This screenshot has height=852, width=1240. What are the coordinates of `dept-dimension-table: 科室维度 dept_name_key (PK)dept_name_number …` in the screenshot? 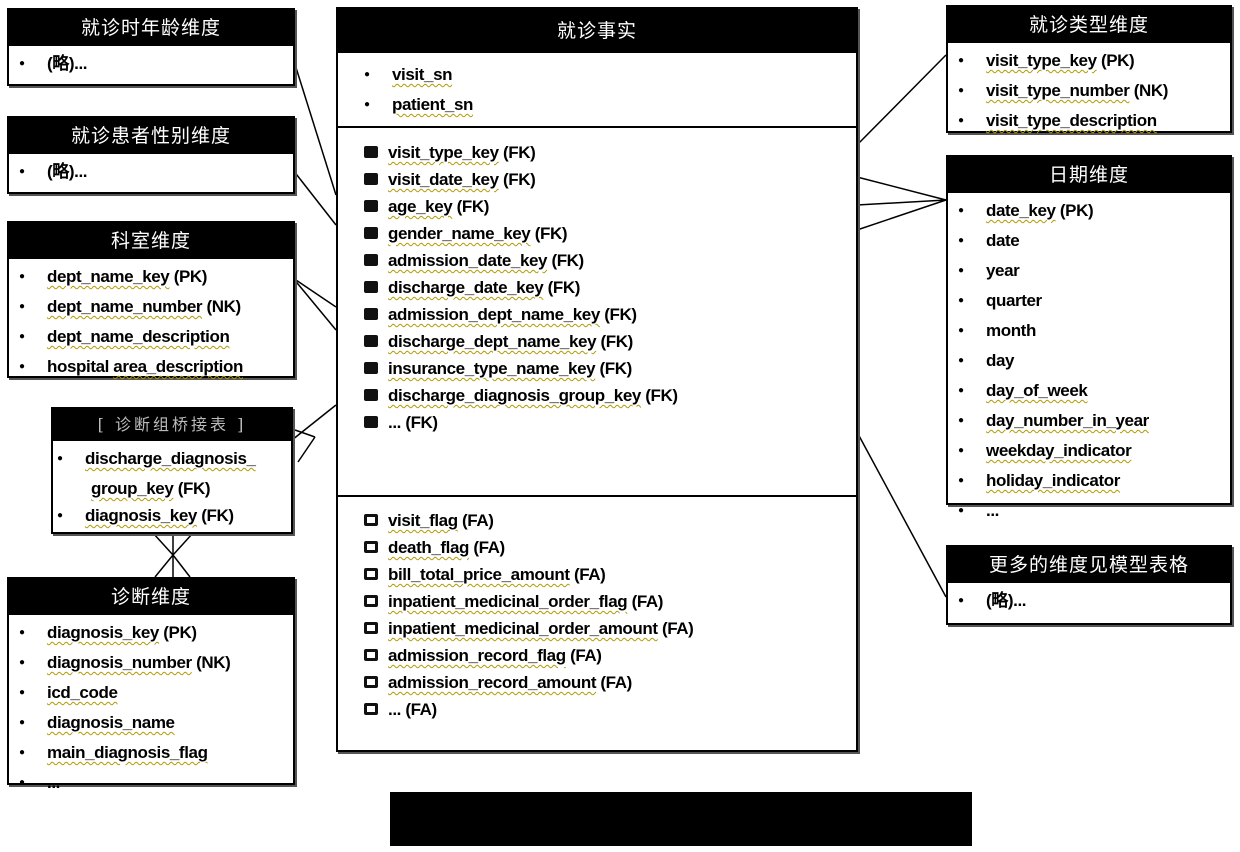 It's located at (151, 299).